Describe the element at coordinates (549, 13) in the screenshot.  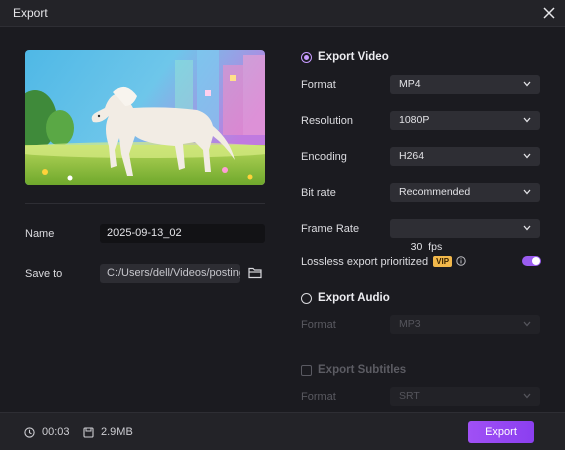
I see `close-icon` at that location.